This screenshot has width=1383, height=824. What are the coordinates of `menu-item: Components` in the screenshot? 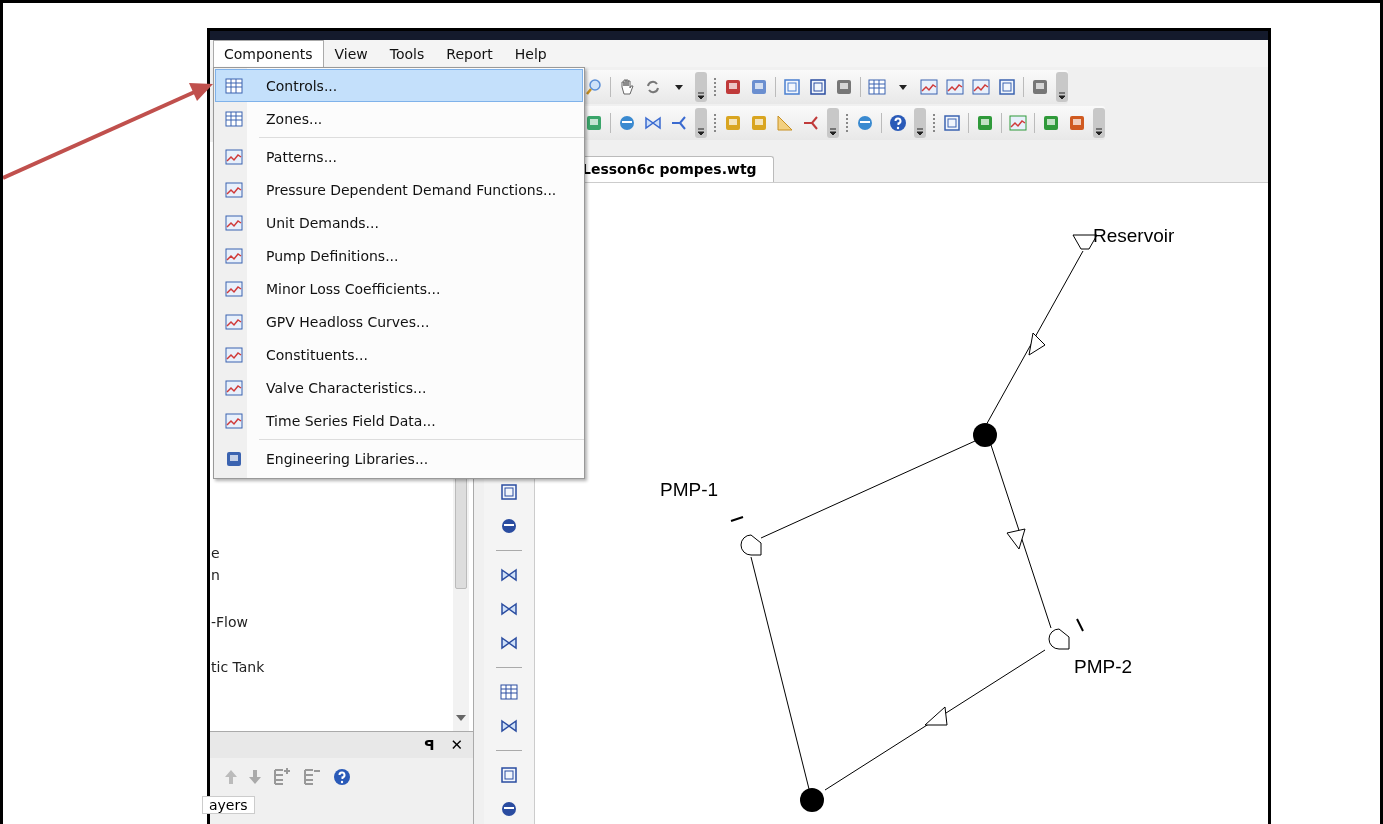 It's located at (268, 53).